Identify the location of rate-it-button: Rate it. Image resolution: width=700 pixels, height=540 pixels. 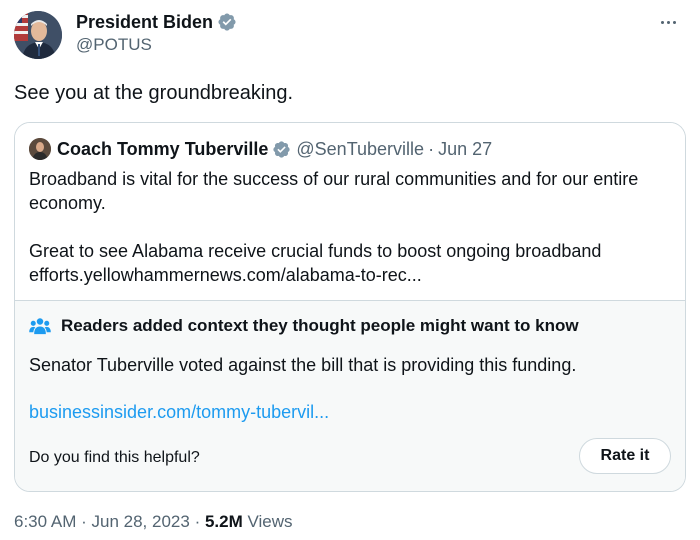
(625, 456).